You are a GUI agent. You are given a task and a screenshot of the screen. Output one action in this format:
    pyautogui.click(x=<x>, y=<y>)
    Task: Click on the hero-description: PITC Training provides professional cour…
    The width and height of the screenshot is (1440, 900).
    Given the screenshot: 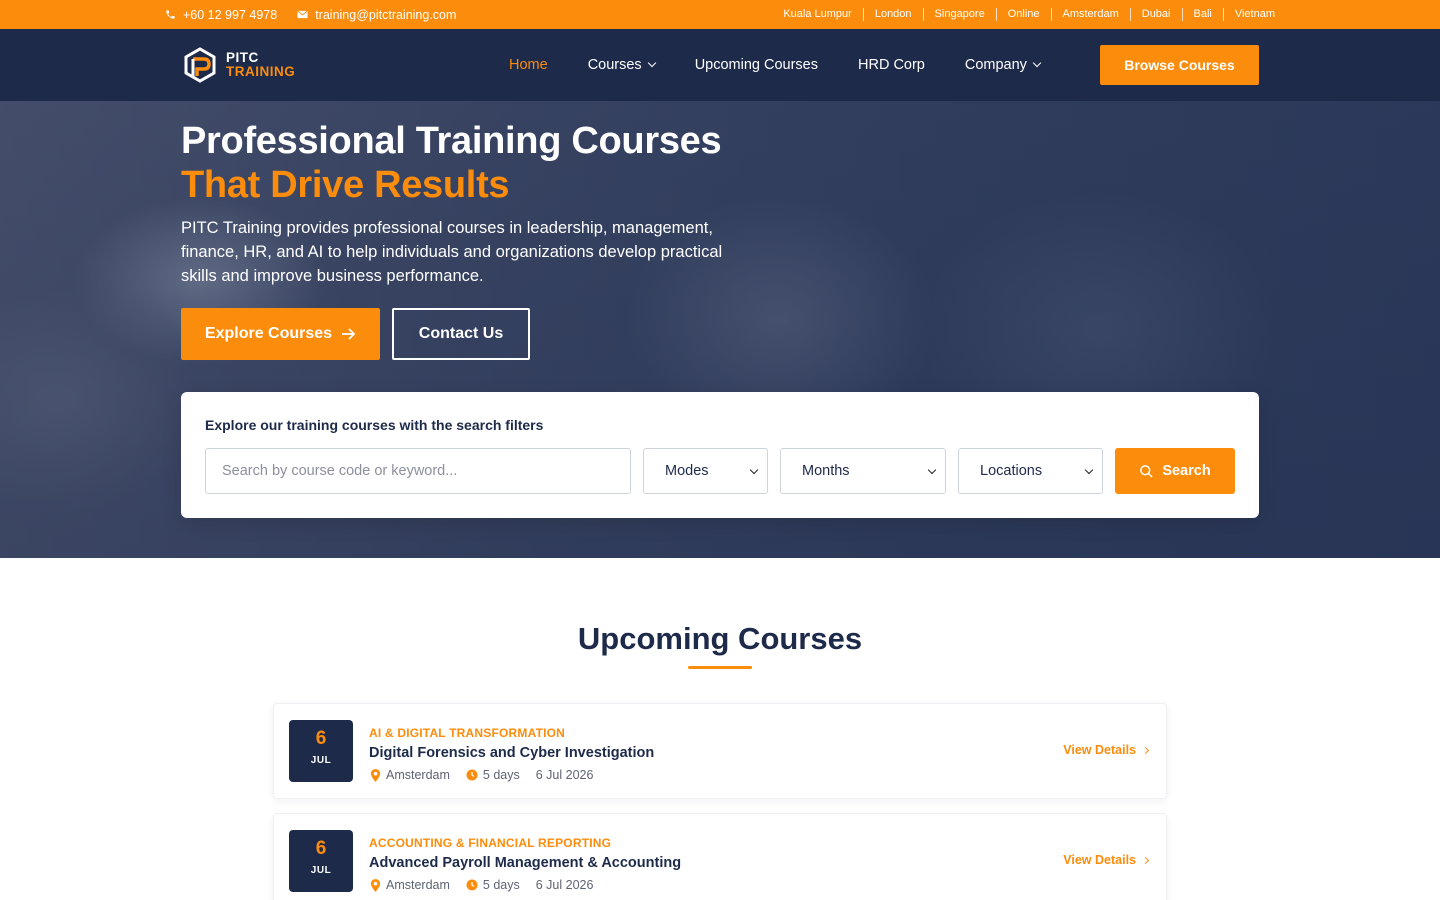 What is the action you would take?
    pyautogui.click(x=452, y=252)
    